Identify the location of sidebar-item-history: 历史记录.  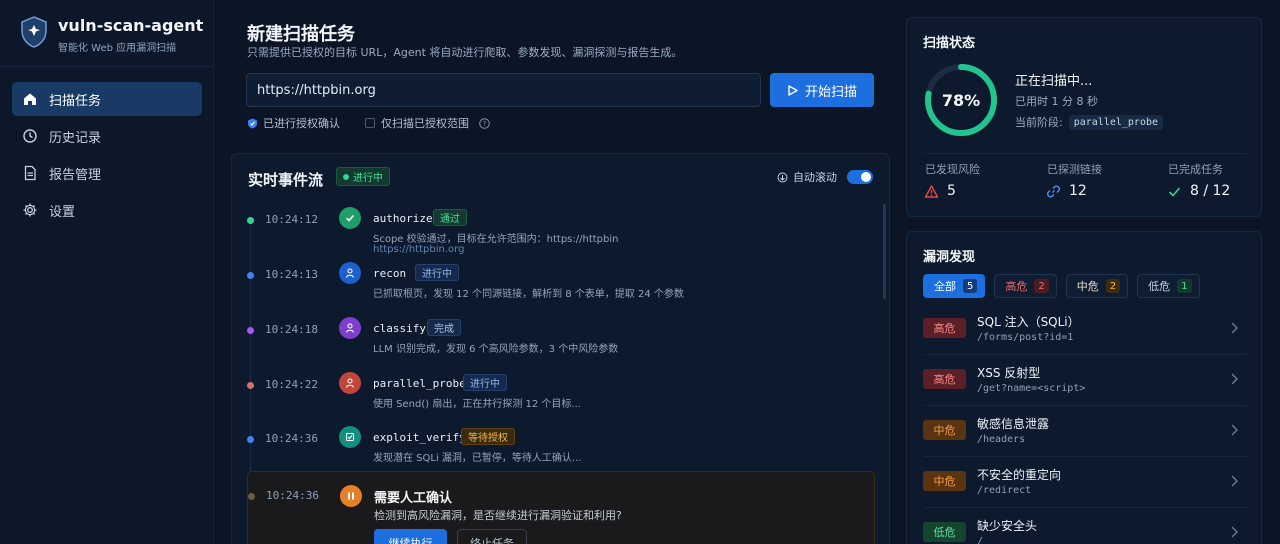
(107, 136).